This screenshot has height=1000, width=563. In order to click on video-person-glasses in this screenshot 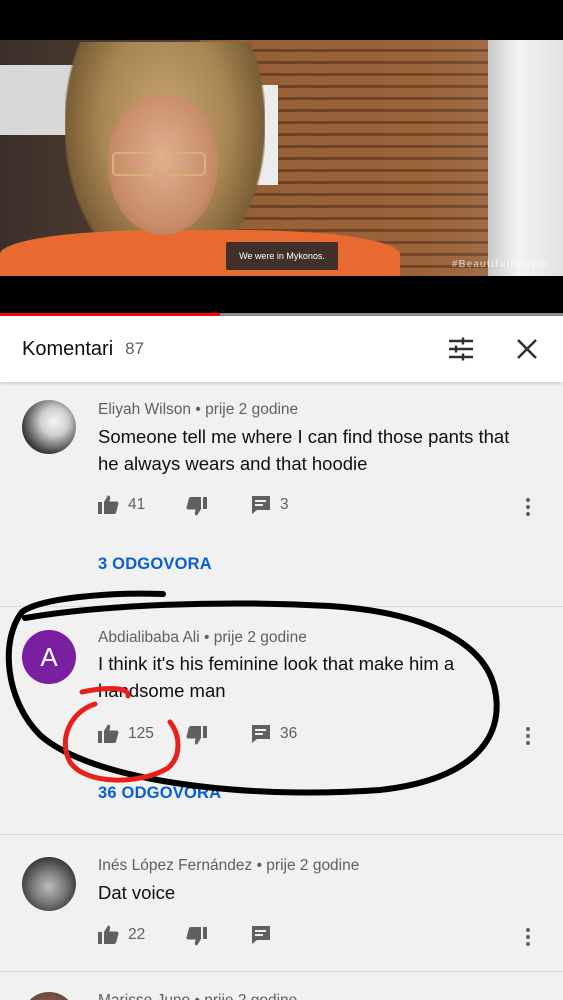, I will do `click(162, 165)`.